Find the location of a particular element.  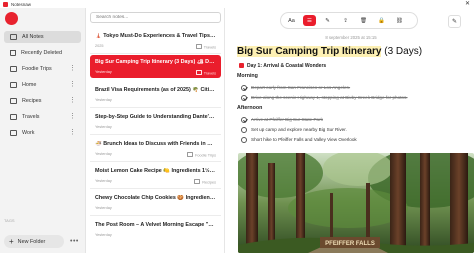

note-meta: 2025 Travels is located at coordinates (155, 47).